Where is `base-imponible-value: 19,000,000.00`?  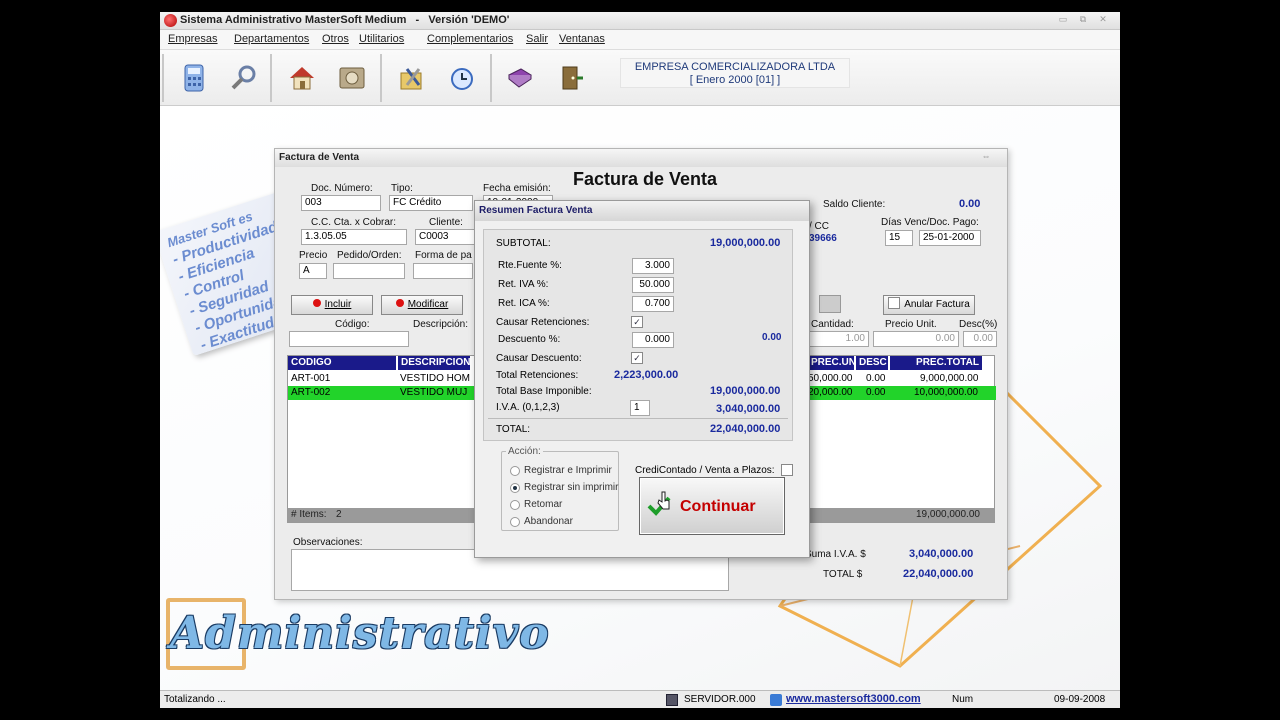
base-imponible-value: 19,000,000.00 is located at coordinates (745, 391).